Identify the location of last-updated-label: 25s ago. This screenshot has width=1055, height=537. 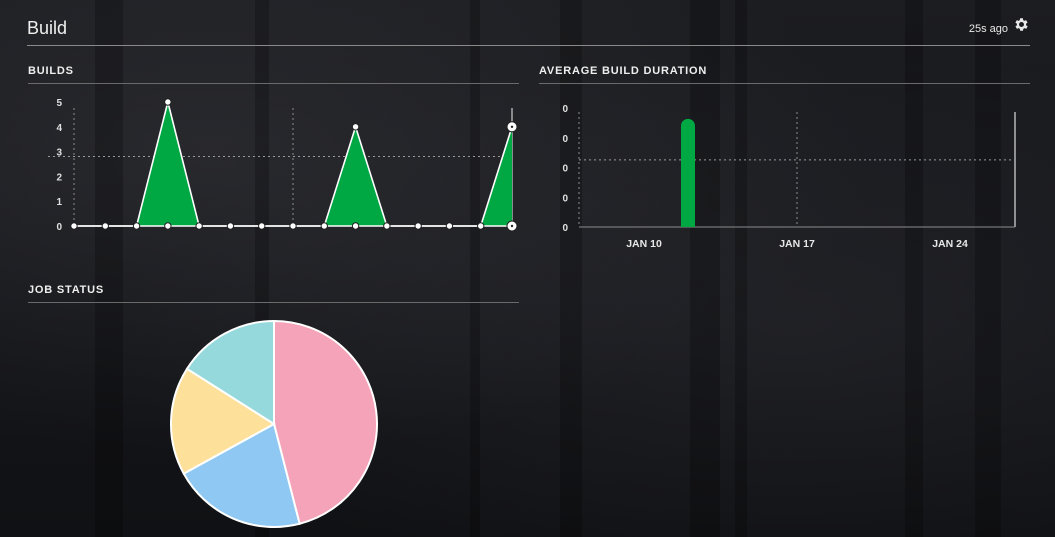
(988, 29).